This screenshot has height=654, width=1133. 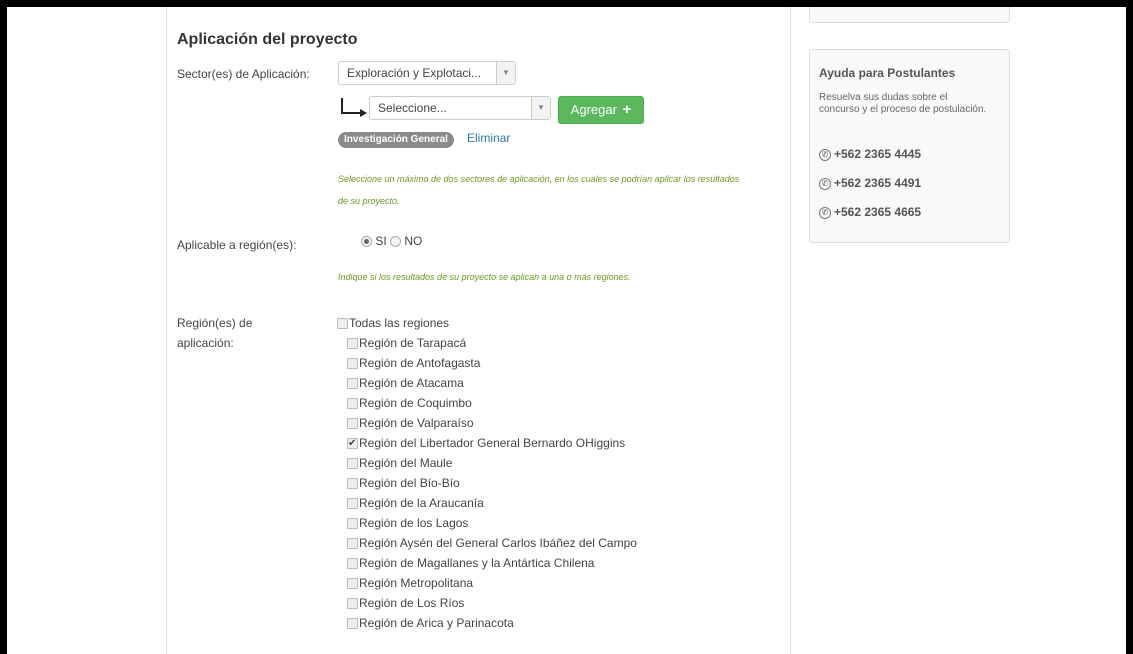 What do you see at coordinates (436, 623) in the screenshot?
I see `region-label: Región de Arica y Parinacota` at bounding box center [436, 623].